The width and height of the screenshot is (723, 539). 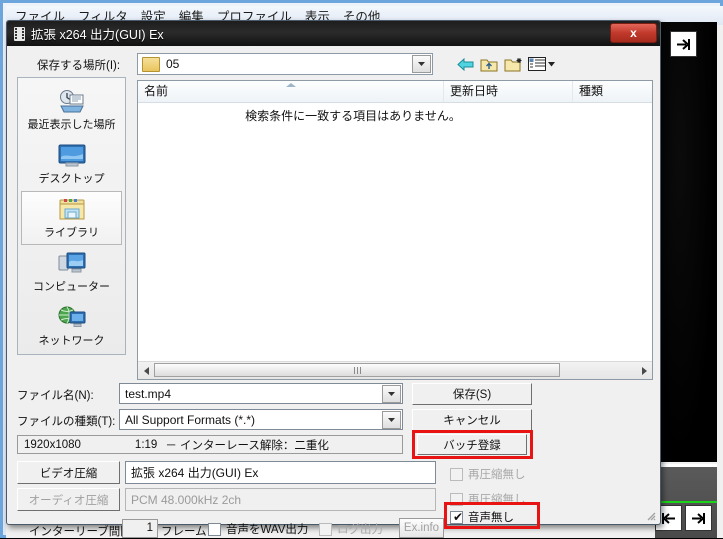 I want to click on place-label: デスクトップ, so click(x=71, y=178).